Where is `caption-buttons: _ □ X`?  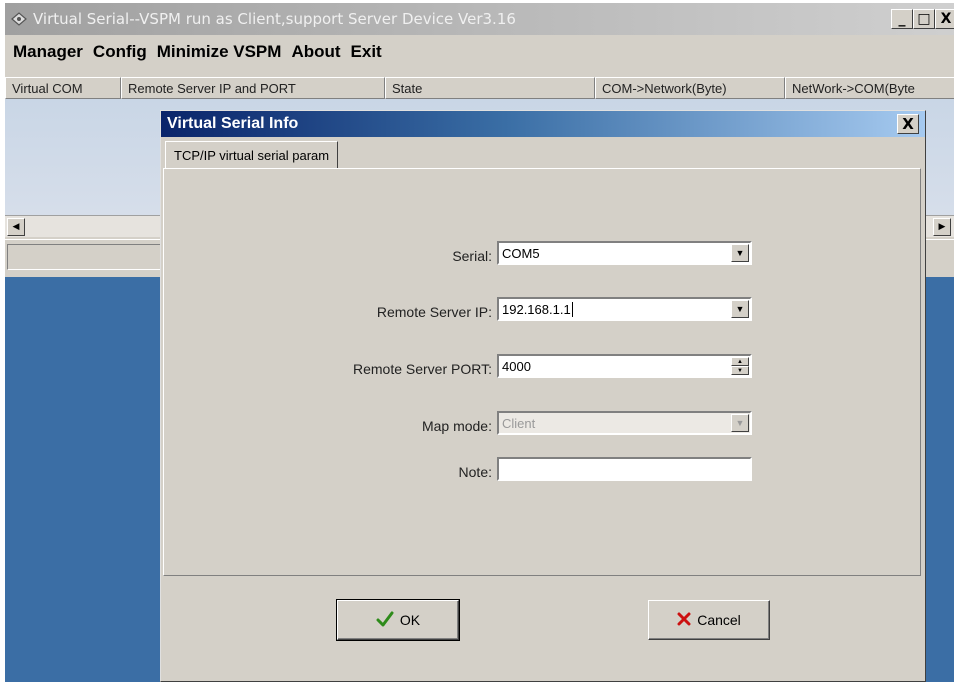
caption-buttons: _ □ X is located at coordinates (922, 19).